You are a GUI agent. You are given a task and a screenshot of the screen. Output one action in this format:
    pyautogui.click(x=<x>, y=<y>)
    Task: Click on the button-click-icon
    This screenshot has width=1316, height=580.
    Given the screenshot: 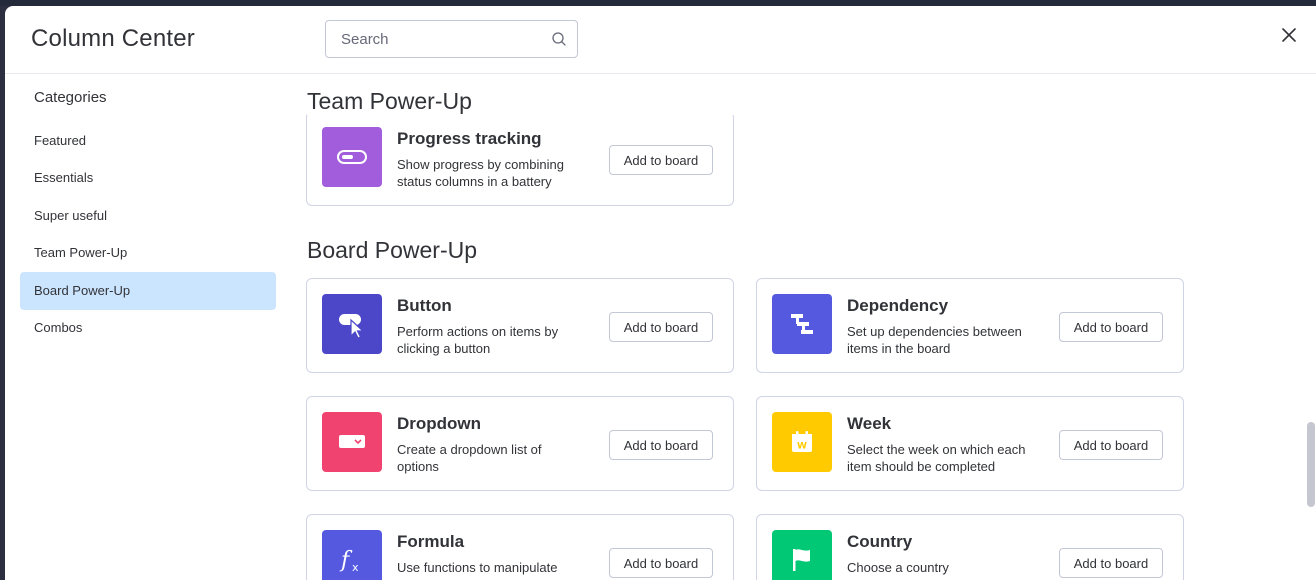 What is the action you would take?
    pyautogui.click(x=352, y=324)
    